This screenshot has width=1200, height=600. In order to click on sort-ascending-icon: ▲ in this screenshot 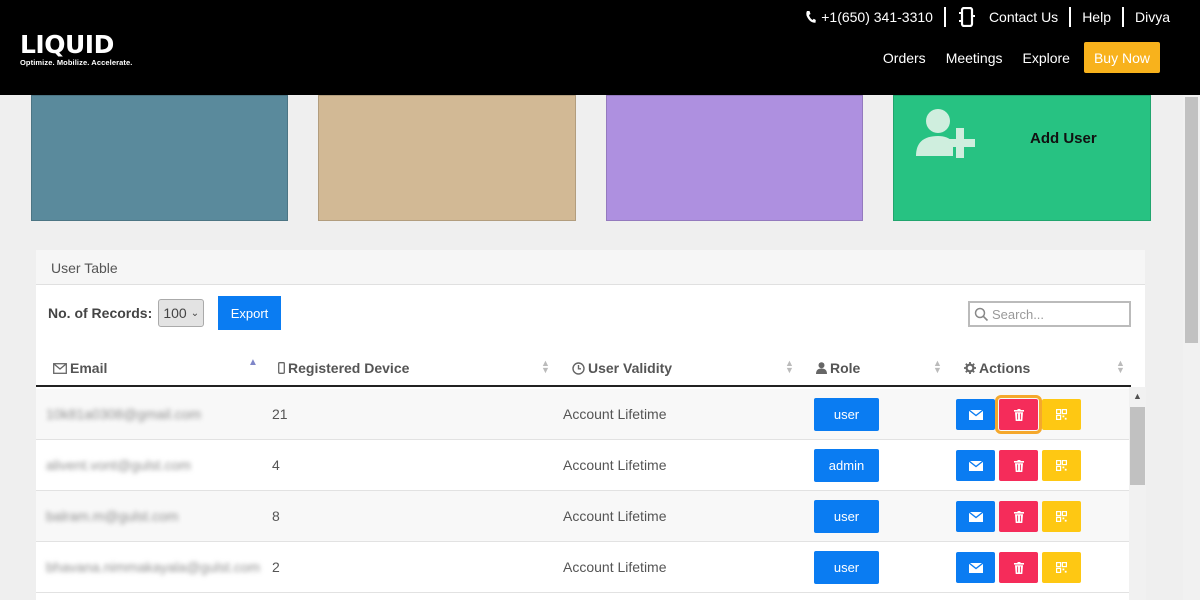, I will do `click(253, 363)`.